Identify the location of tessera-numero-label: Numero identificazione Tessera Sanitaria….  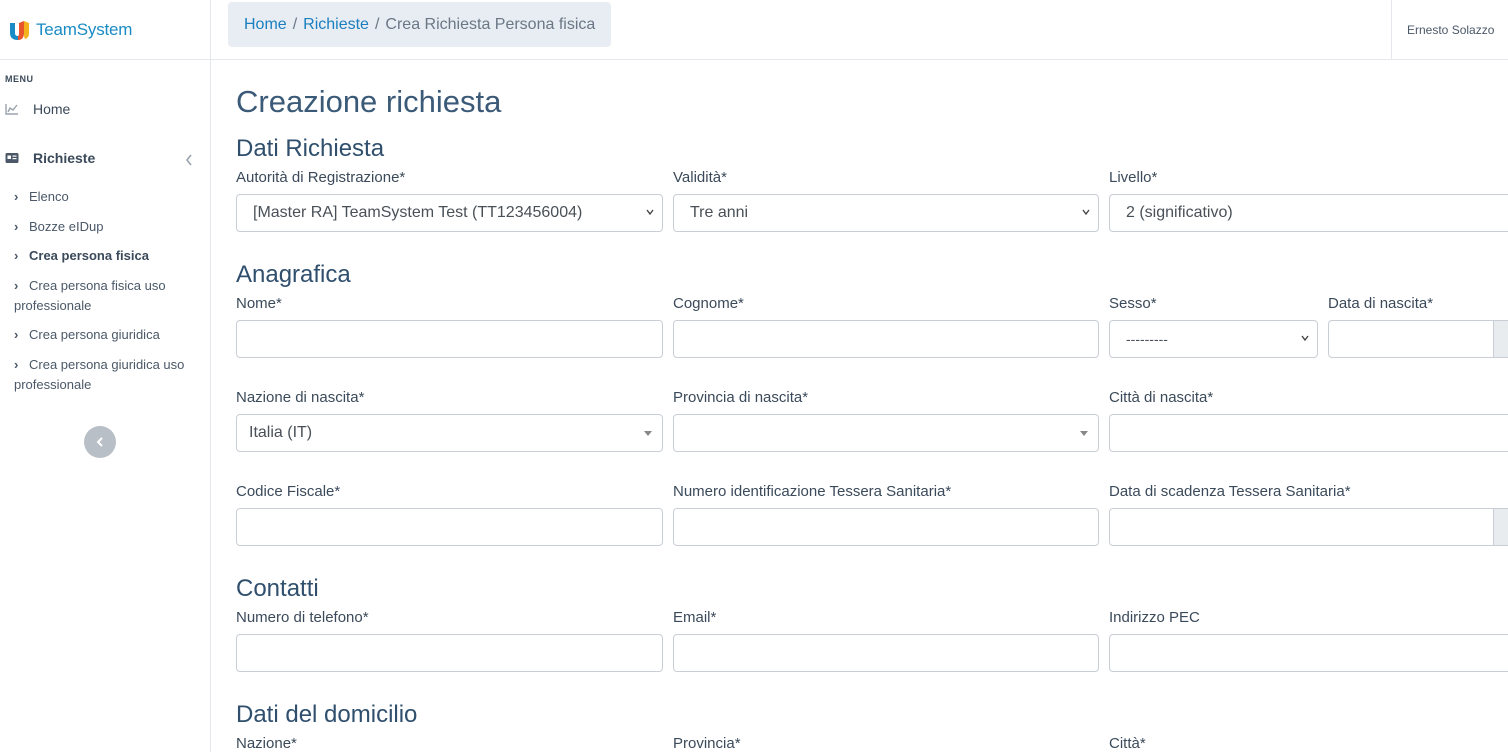
(812, 491).